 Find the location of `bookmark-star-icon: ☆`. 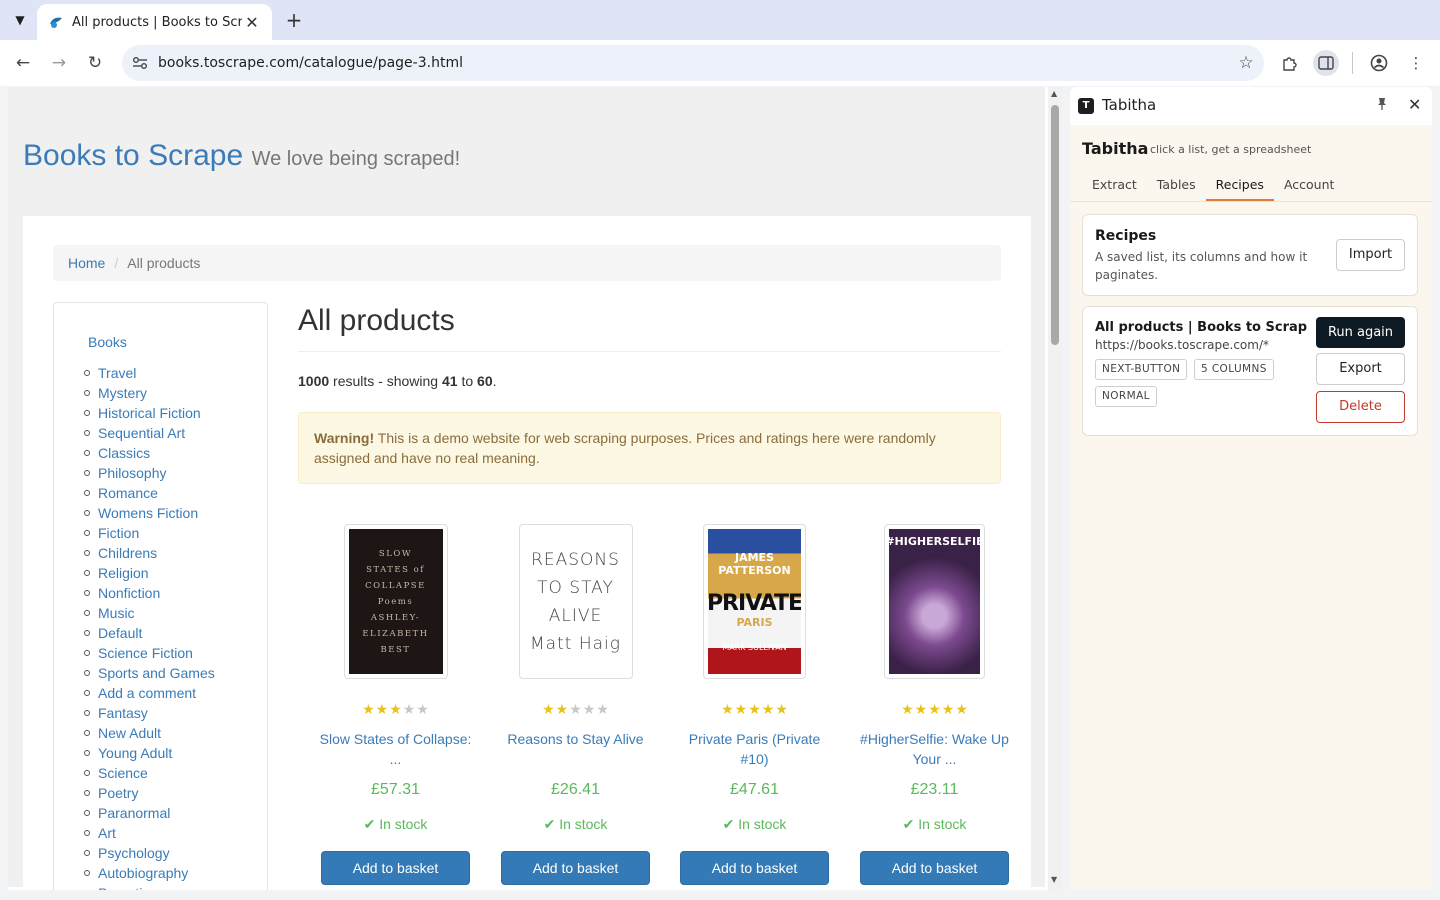

bookmark-star-icon: ☆ is located at coordinates (1246, 63).